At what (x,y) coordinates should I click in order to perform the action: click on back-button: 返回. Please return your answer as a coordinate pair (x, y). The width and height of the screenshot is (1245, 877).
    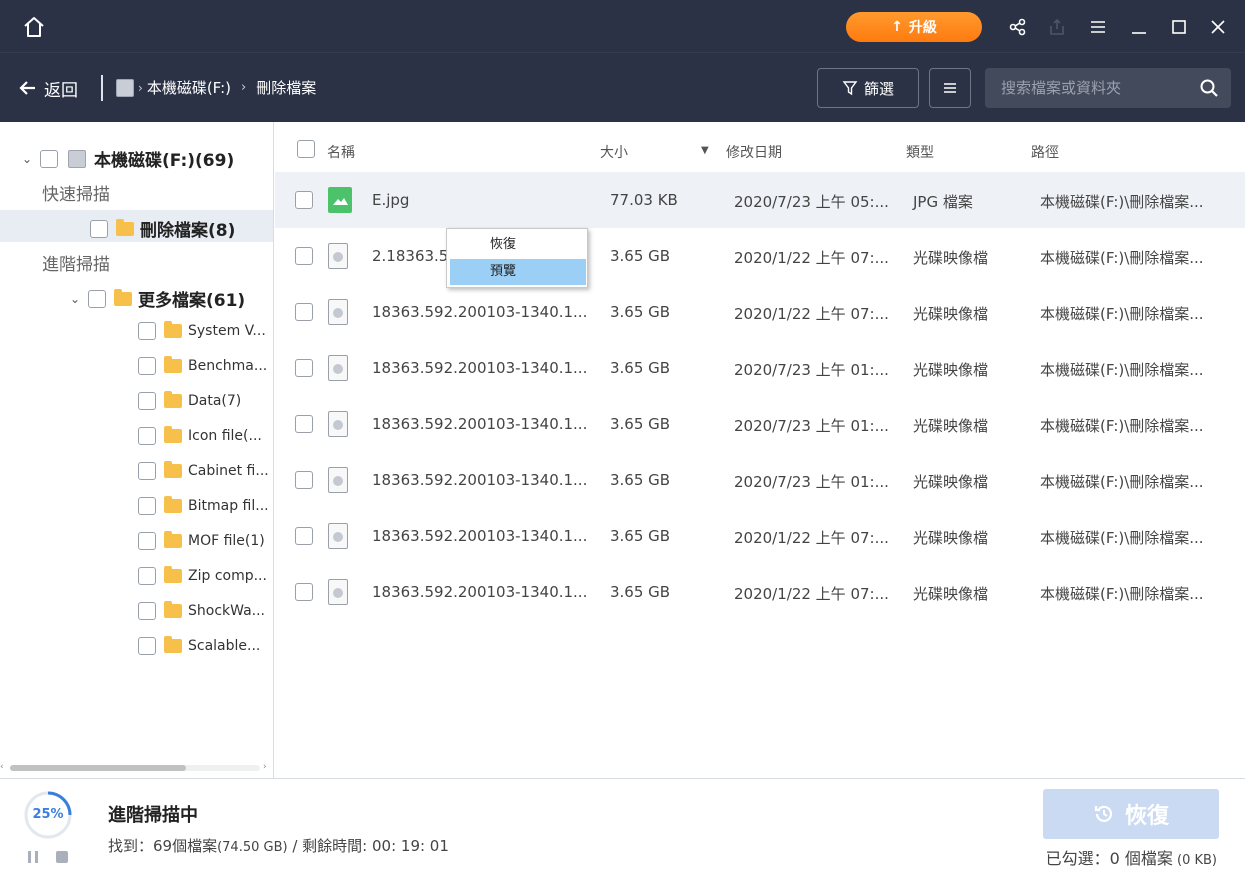
    Looking at the image, I should click on (48, 89).